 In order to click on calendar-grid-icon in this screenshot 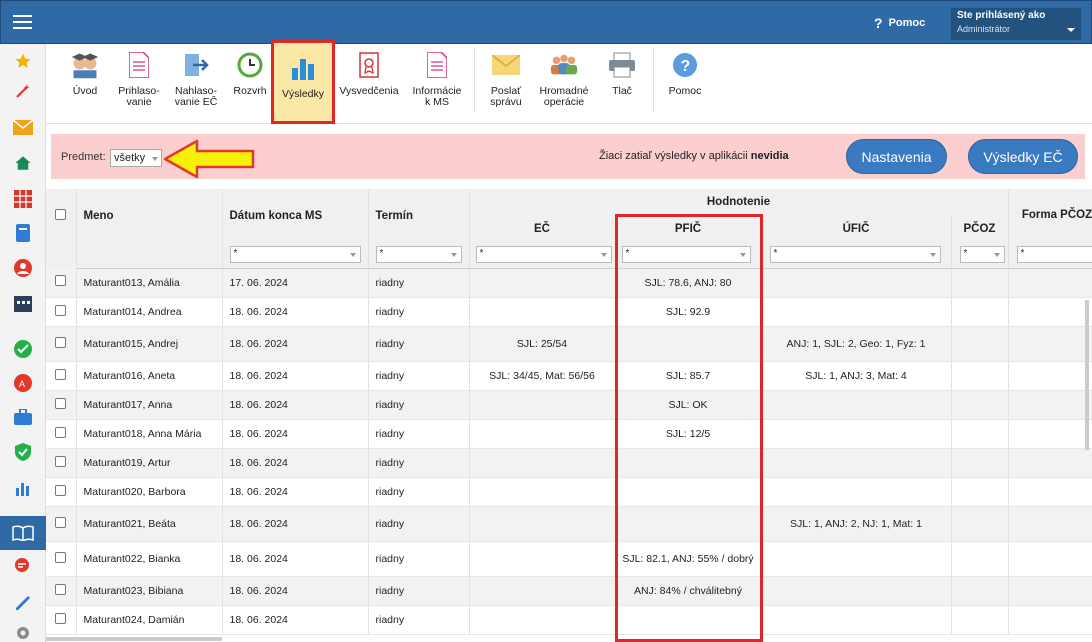, I will do `click(23, 199)`.